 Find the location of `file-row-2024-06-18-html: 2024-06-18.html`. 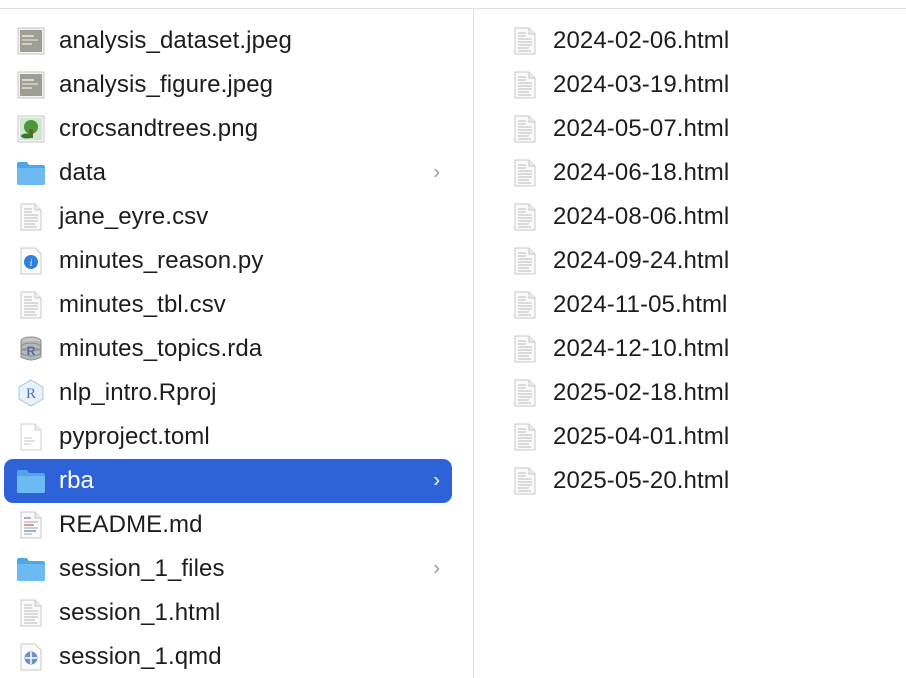

file-row-2024-06-18-html: 2024-06-18.html is located at coordinates (690, 173).